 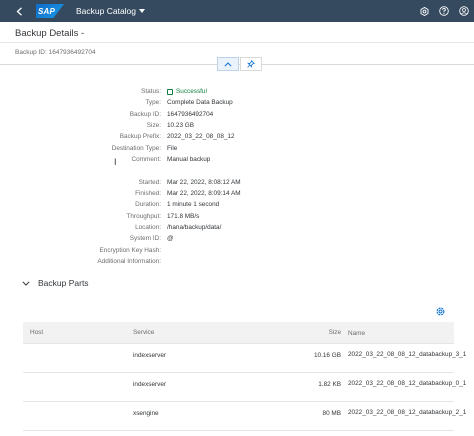 What do you see at coordinates (145, 114) in the screenshot?
I see `detail-label: Backup ID:` at bounding box center [145, 114].